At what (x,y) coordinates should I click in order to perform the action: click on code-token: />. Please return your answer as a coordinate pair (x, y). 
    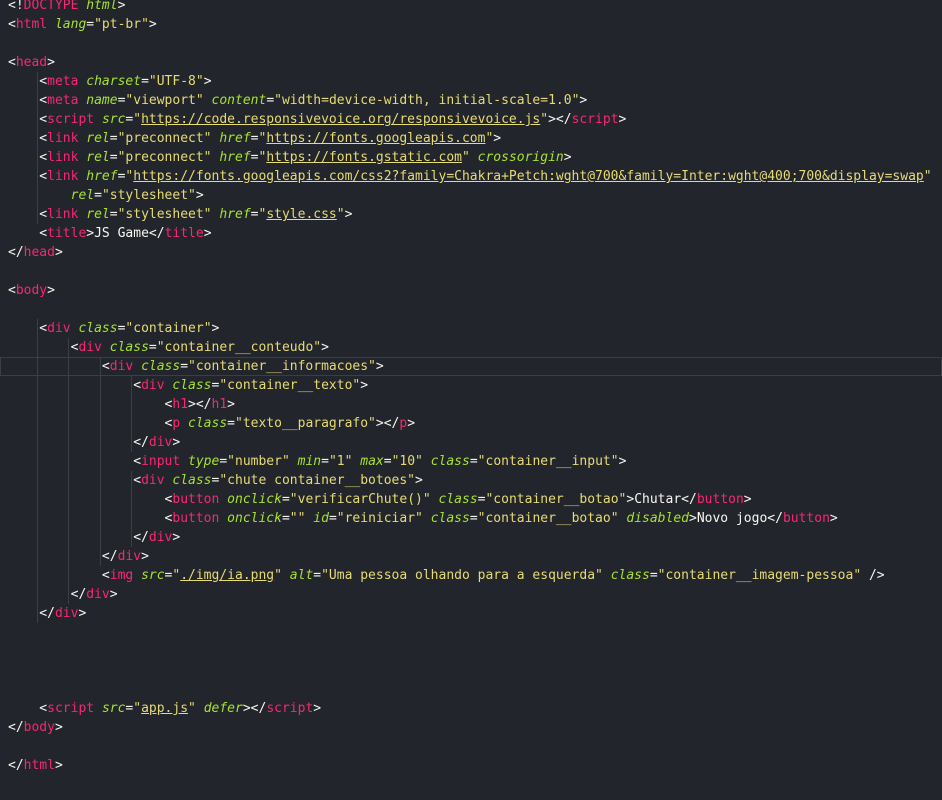
    Looking at the image, I should click on (873, 575).